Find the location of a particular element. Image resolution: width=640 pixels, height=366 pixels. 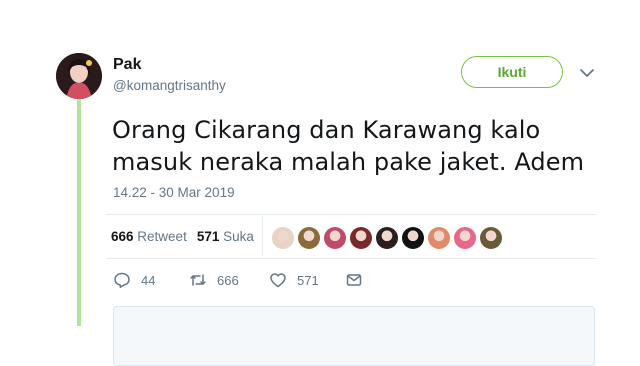

chevron-down-icon is located at coordinates (587, 73).